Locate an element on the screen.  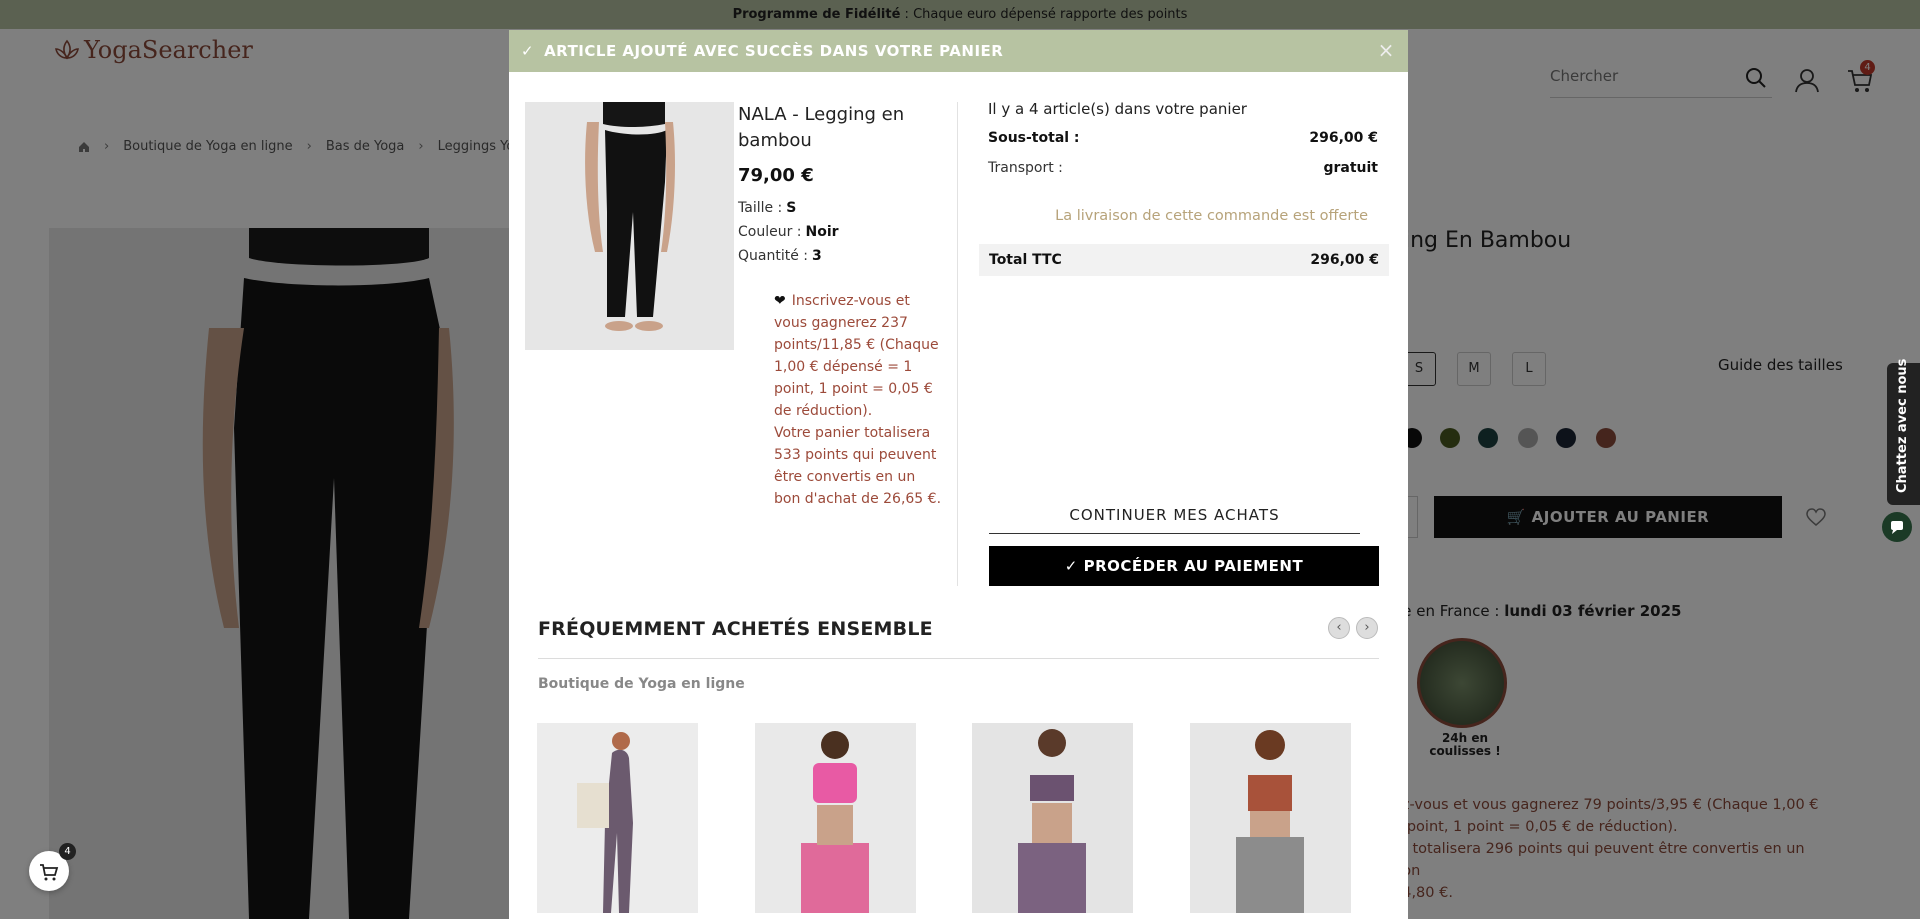
modal-product-quantity: Quantité :3 is located at coordinates (780, 256).